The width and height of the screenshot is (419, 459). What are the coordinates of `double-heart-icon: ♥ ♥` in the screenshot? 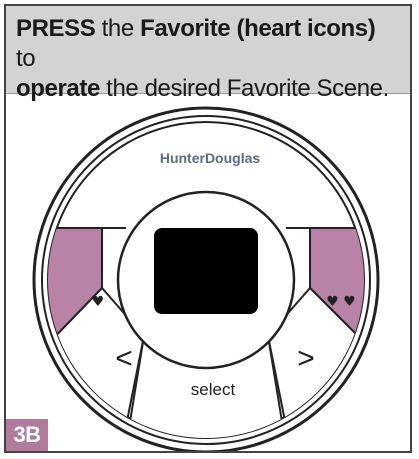 It's located at (341, 302).